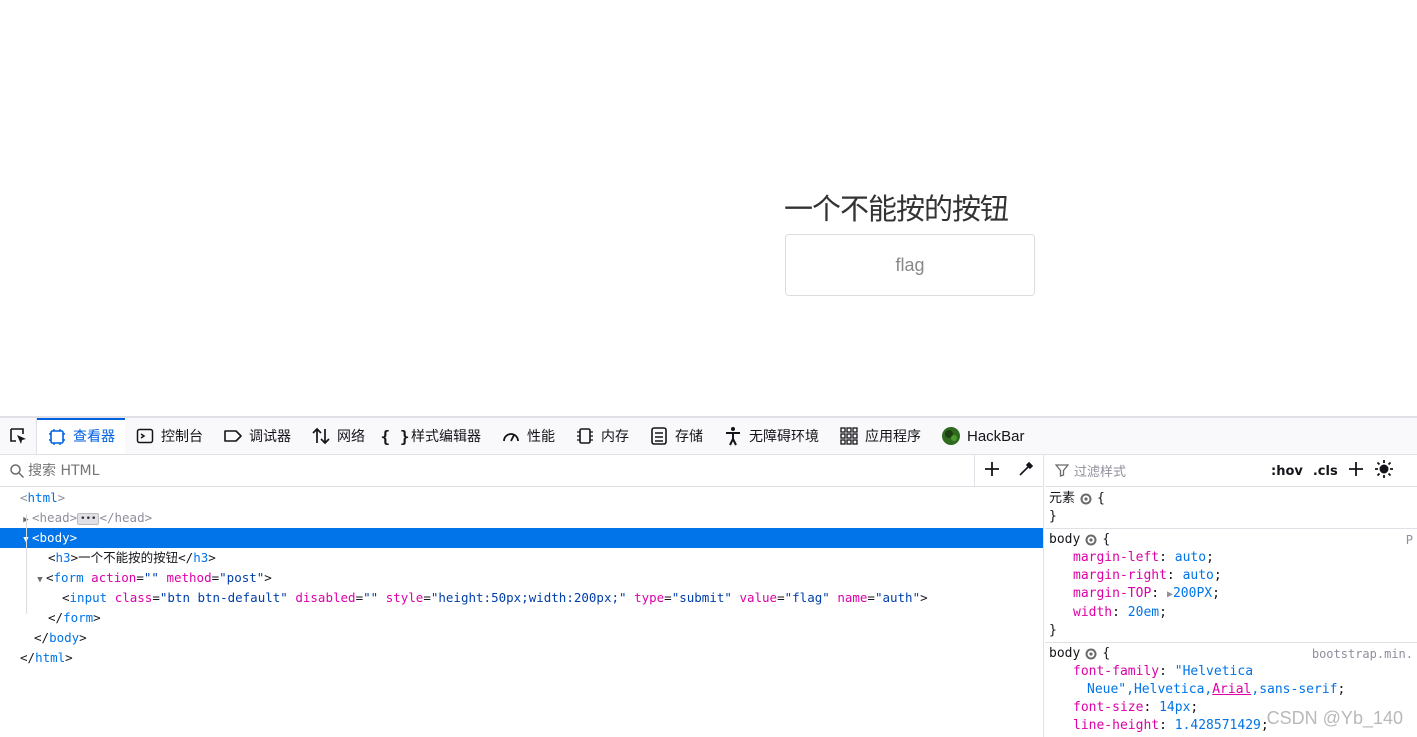  What do you see at coordinates (521, 638) in the screenshot?
I see `tree-node-body-close: </body>` at bounding box center [521, 638].